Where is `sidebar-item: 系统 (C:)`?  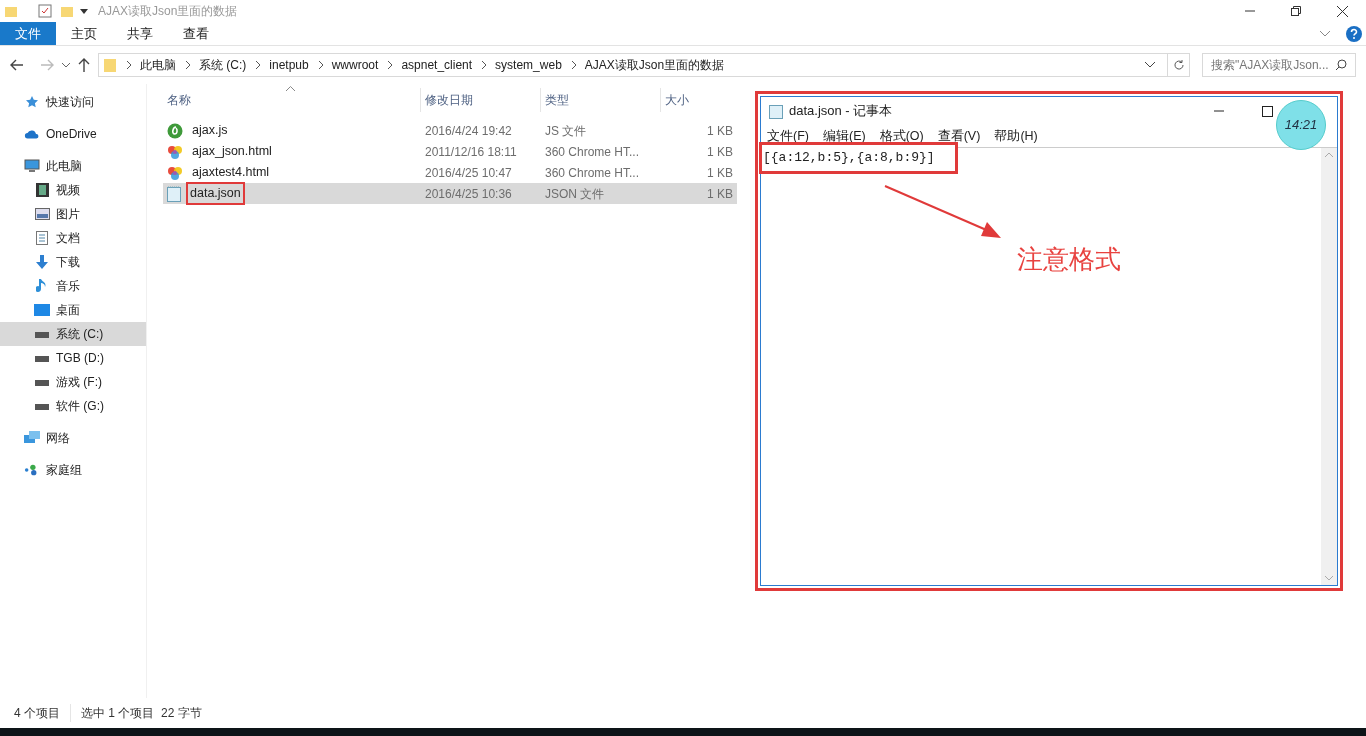 sidebar-item: 系统 (C:) is located at coordinates (73, 334).